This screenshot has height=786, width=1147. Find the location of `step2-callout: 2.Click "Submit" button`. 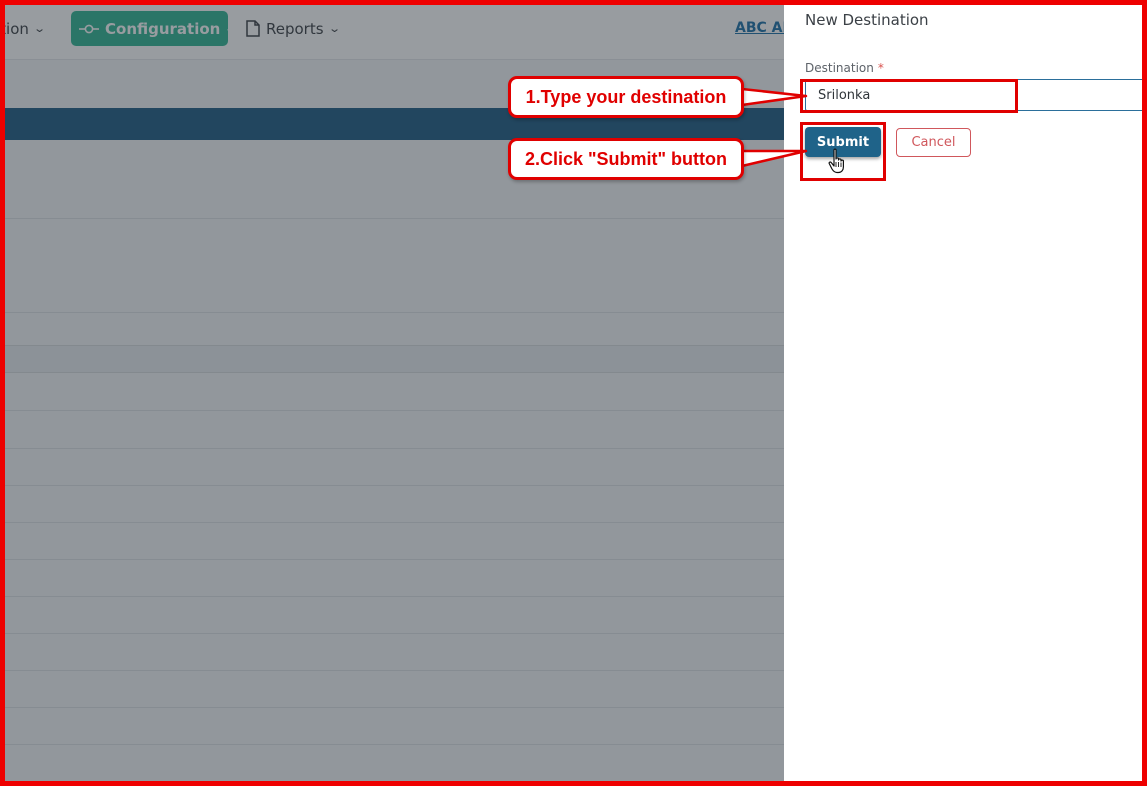

step2-callout: 2.Click "Submit" button is located at coordinates (626, 159).